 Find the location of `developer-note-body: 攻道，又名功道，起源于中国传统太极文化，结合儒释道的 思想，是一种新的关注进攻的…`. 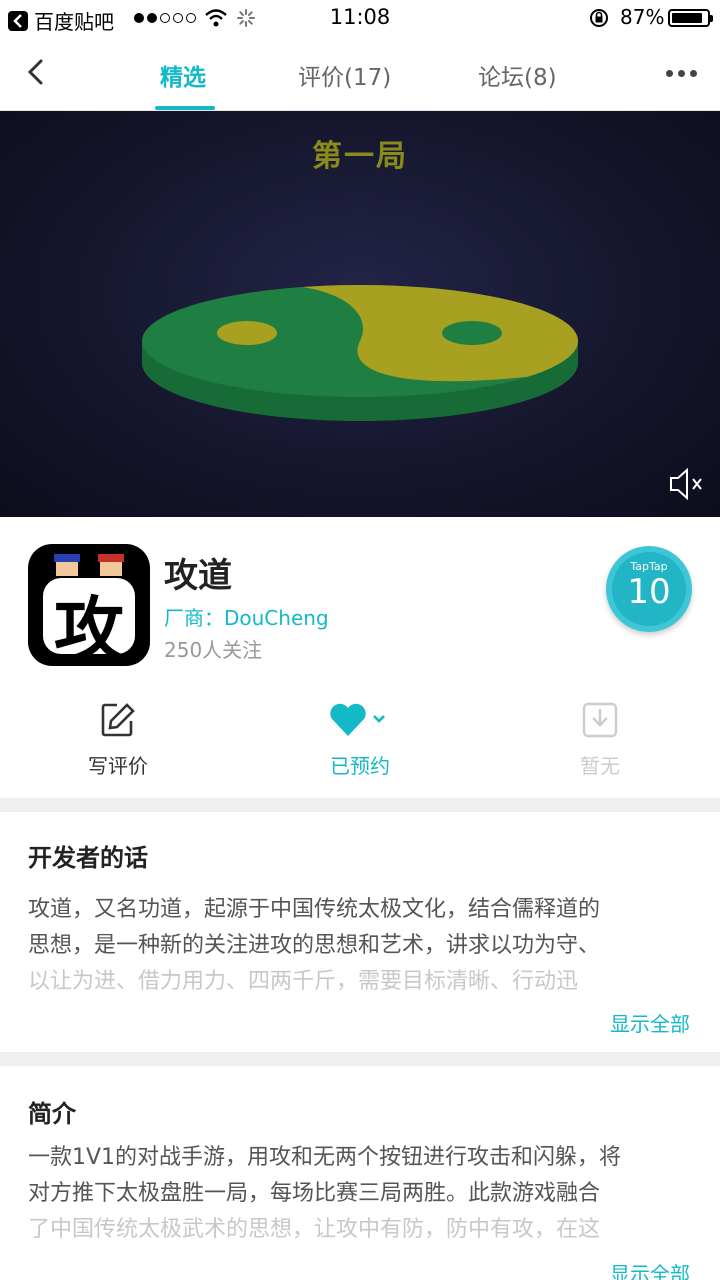

developer-note-body: 攻道，又名功道，起源于中国传统太极文化，结合儒释道的 思想，是一种新的关注进攻的… is located at coordinates (314, 945).